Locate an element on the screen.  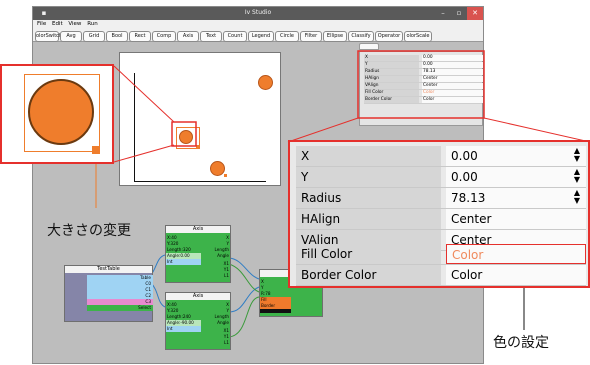
zoomed-circle-mark is located at coordinates (61, 112).